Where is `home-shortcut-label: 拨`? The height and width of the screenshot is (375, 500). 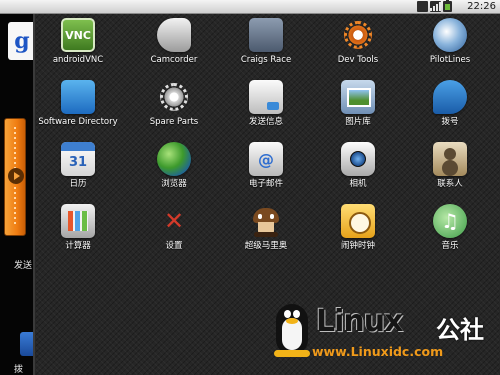
home-shortcut-label: 拨 is located at coordinates (19, 370).